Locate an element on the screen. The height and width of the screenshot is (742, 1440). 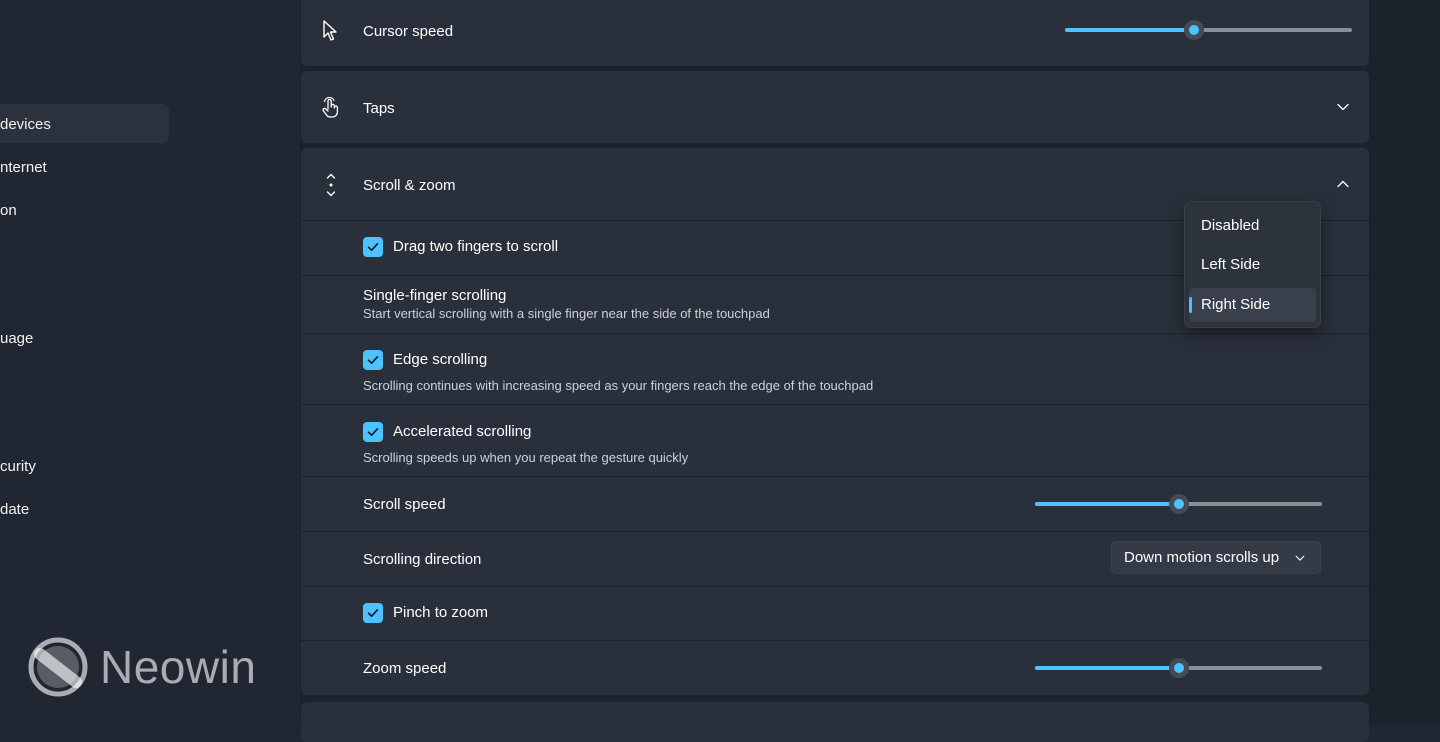
chevron-up-icon is located at coordinates (1343, 184).